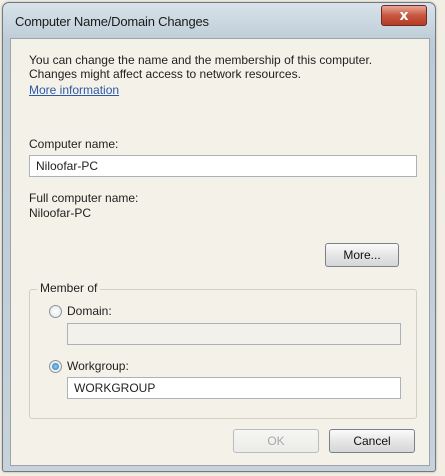 Image resolution: width=445 pixels, height=476 pixels. Describe the element at coordinates (112, 21) in the screenshot. I see `window-title: Computer Name/Domain Changes` at that location.